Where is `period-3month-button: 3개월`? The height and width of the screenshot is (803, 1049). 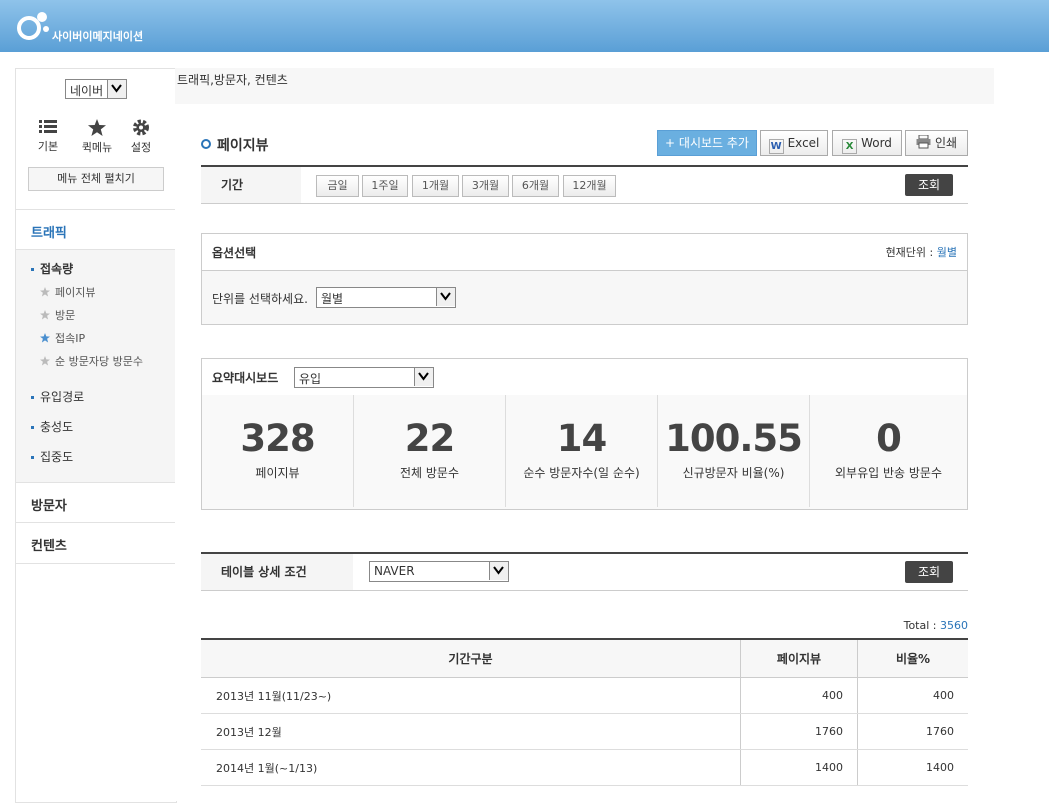
period-3month-button: 3개월 is located at coordinates (485, 186).